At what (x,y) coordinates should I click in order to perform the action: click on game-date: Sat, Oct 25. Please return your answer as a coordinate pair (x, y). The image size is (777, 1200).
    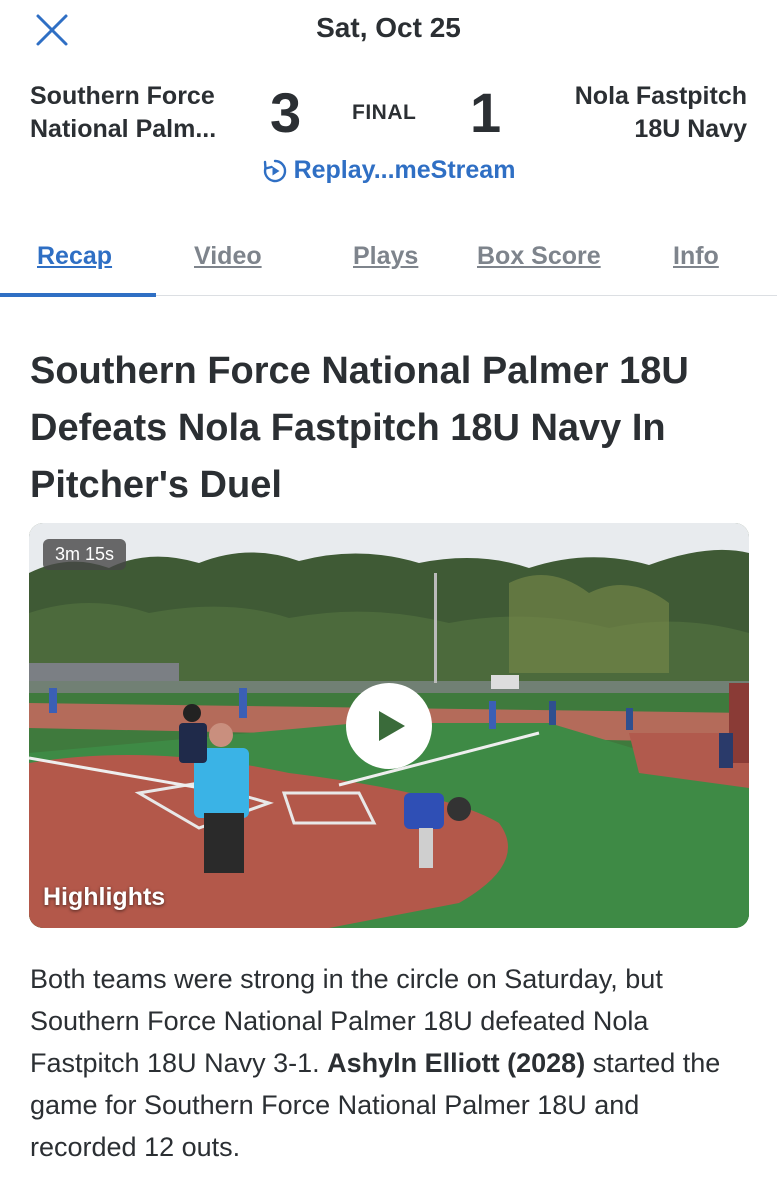
    Looking at the image, I should click on (388, 27).